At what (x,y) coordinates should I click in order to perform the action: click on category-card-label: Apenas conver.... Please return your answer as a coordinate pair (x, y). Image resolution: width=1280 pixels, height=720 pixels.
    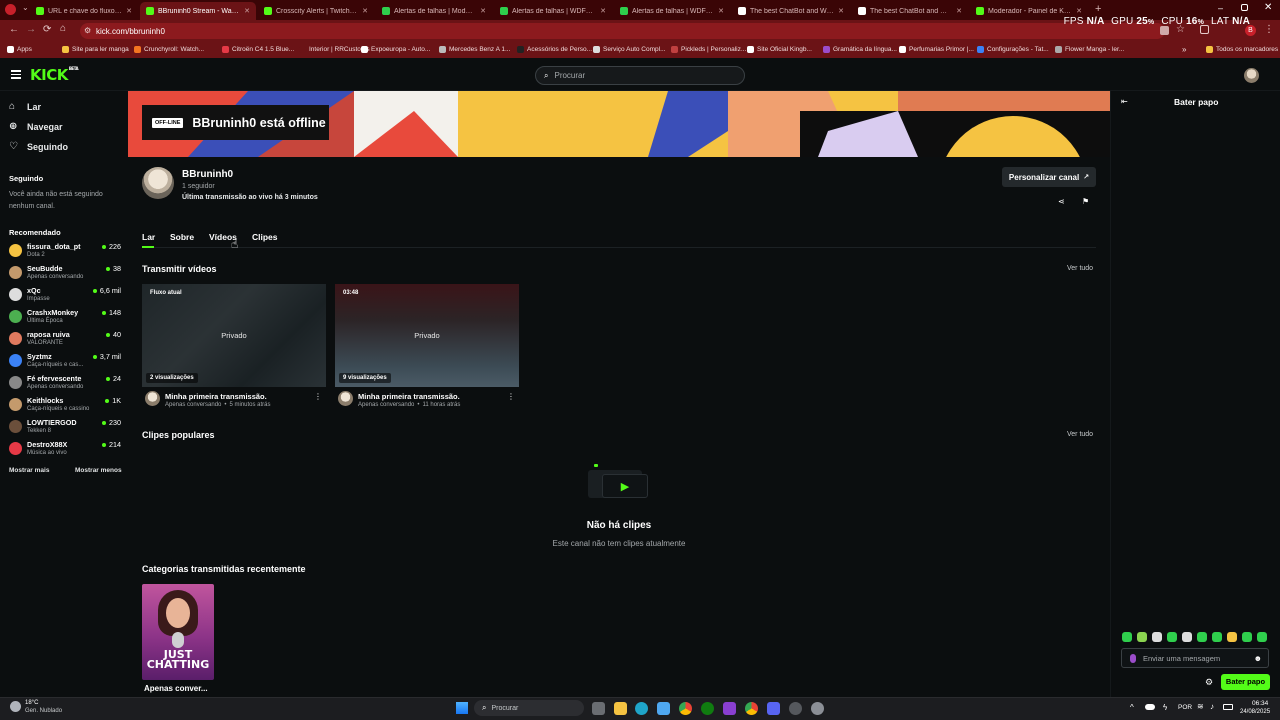
    Looking at the image, I should click on (176, 688).